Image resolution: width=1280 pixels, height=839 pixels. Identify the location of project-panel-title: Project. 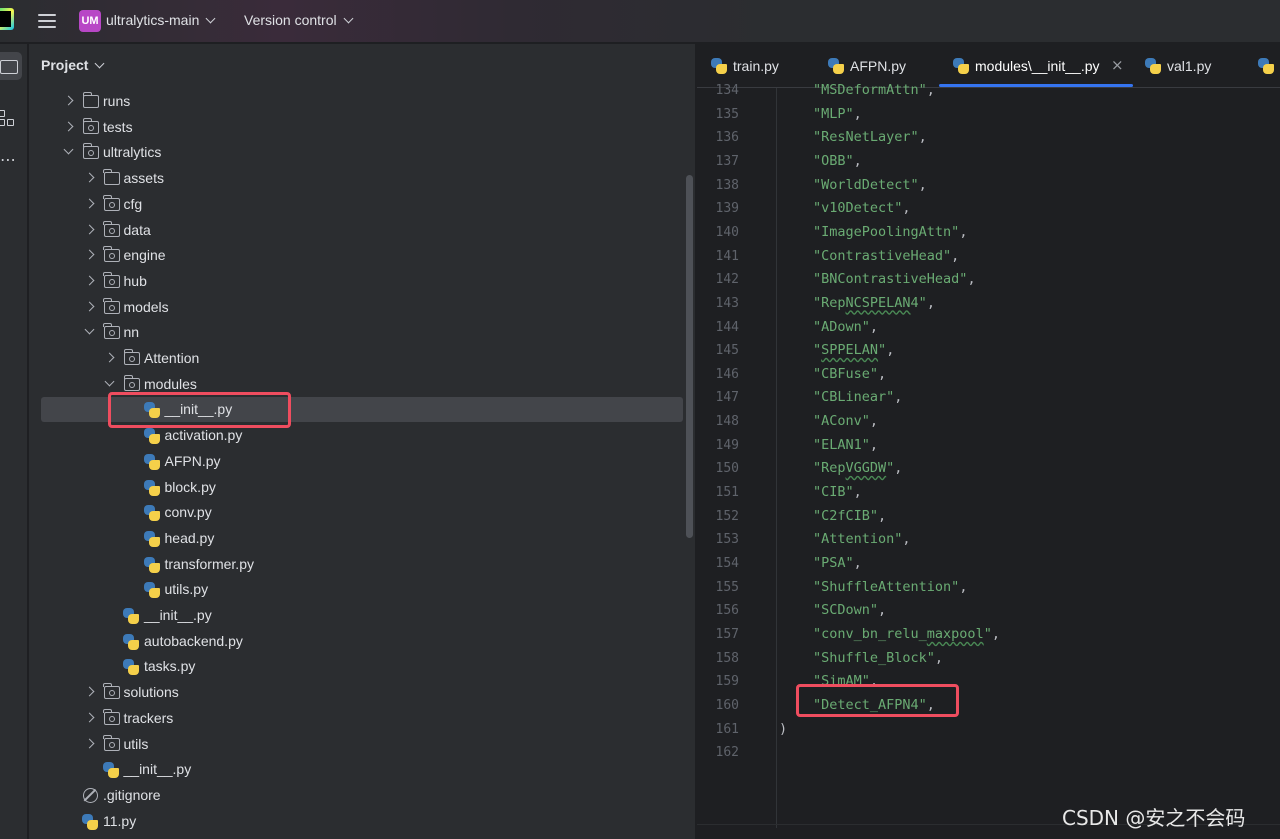
(65, 65).